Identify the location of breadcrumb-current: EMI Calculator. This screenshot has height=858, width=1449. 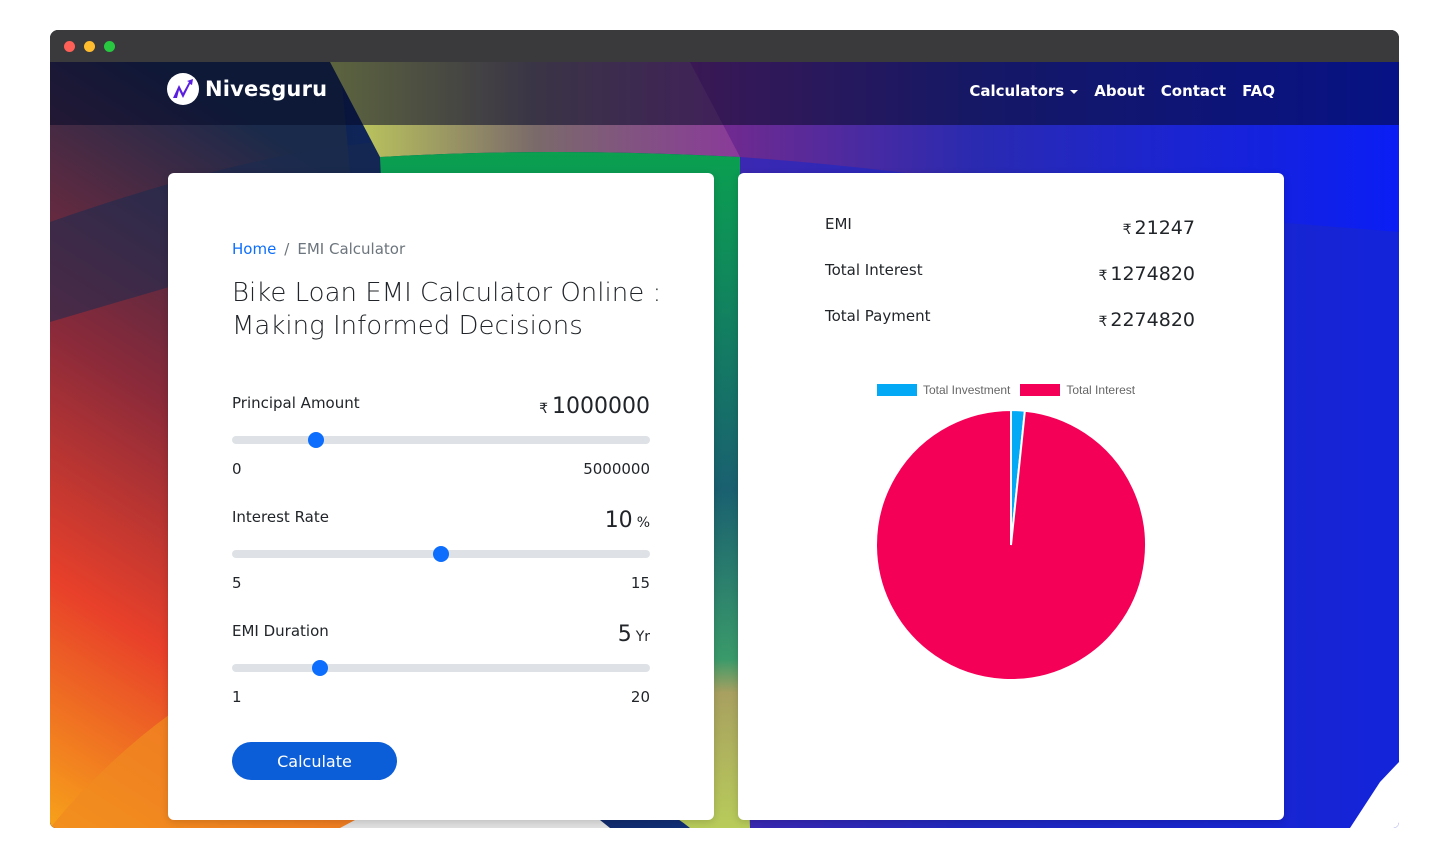
(351, 249).